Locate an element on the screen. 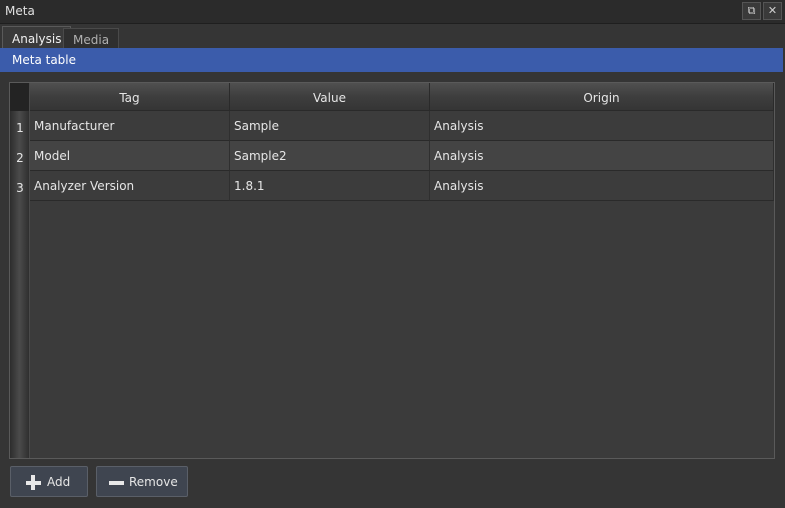 The width and height of the screenshot is (785, 508). remove-button: Remove is located at coordinates (142, 481).